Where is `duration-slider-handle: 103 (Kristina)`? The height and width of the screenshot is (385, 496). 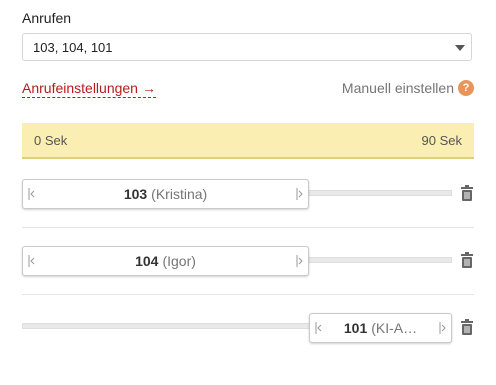 duration-slider-handle: 103 (Kristina) is located at coordinates (165, 194).